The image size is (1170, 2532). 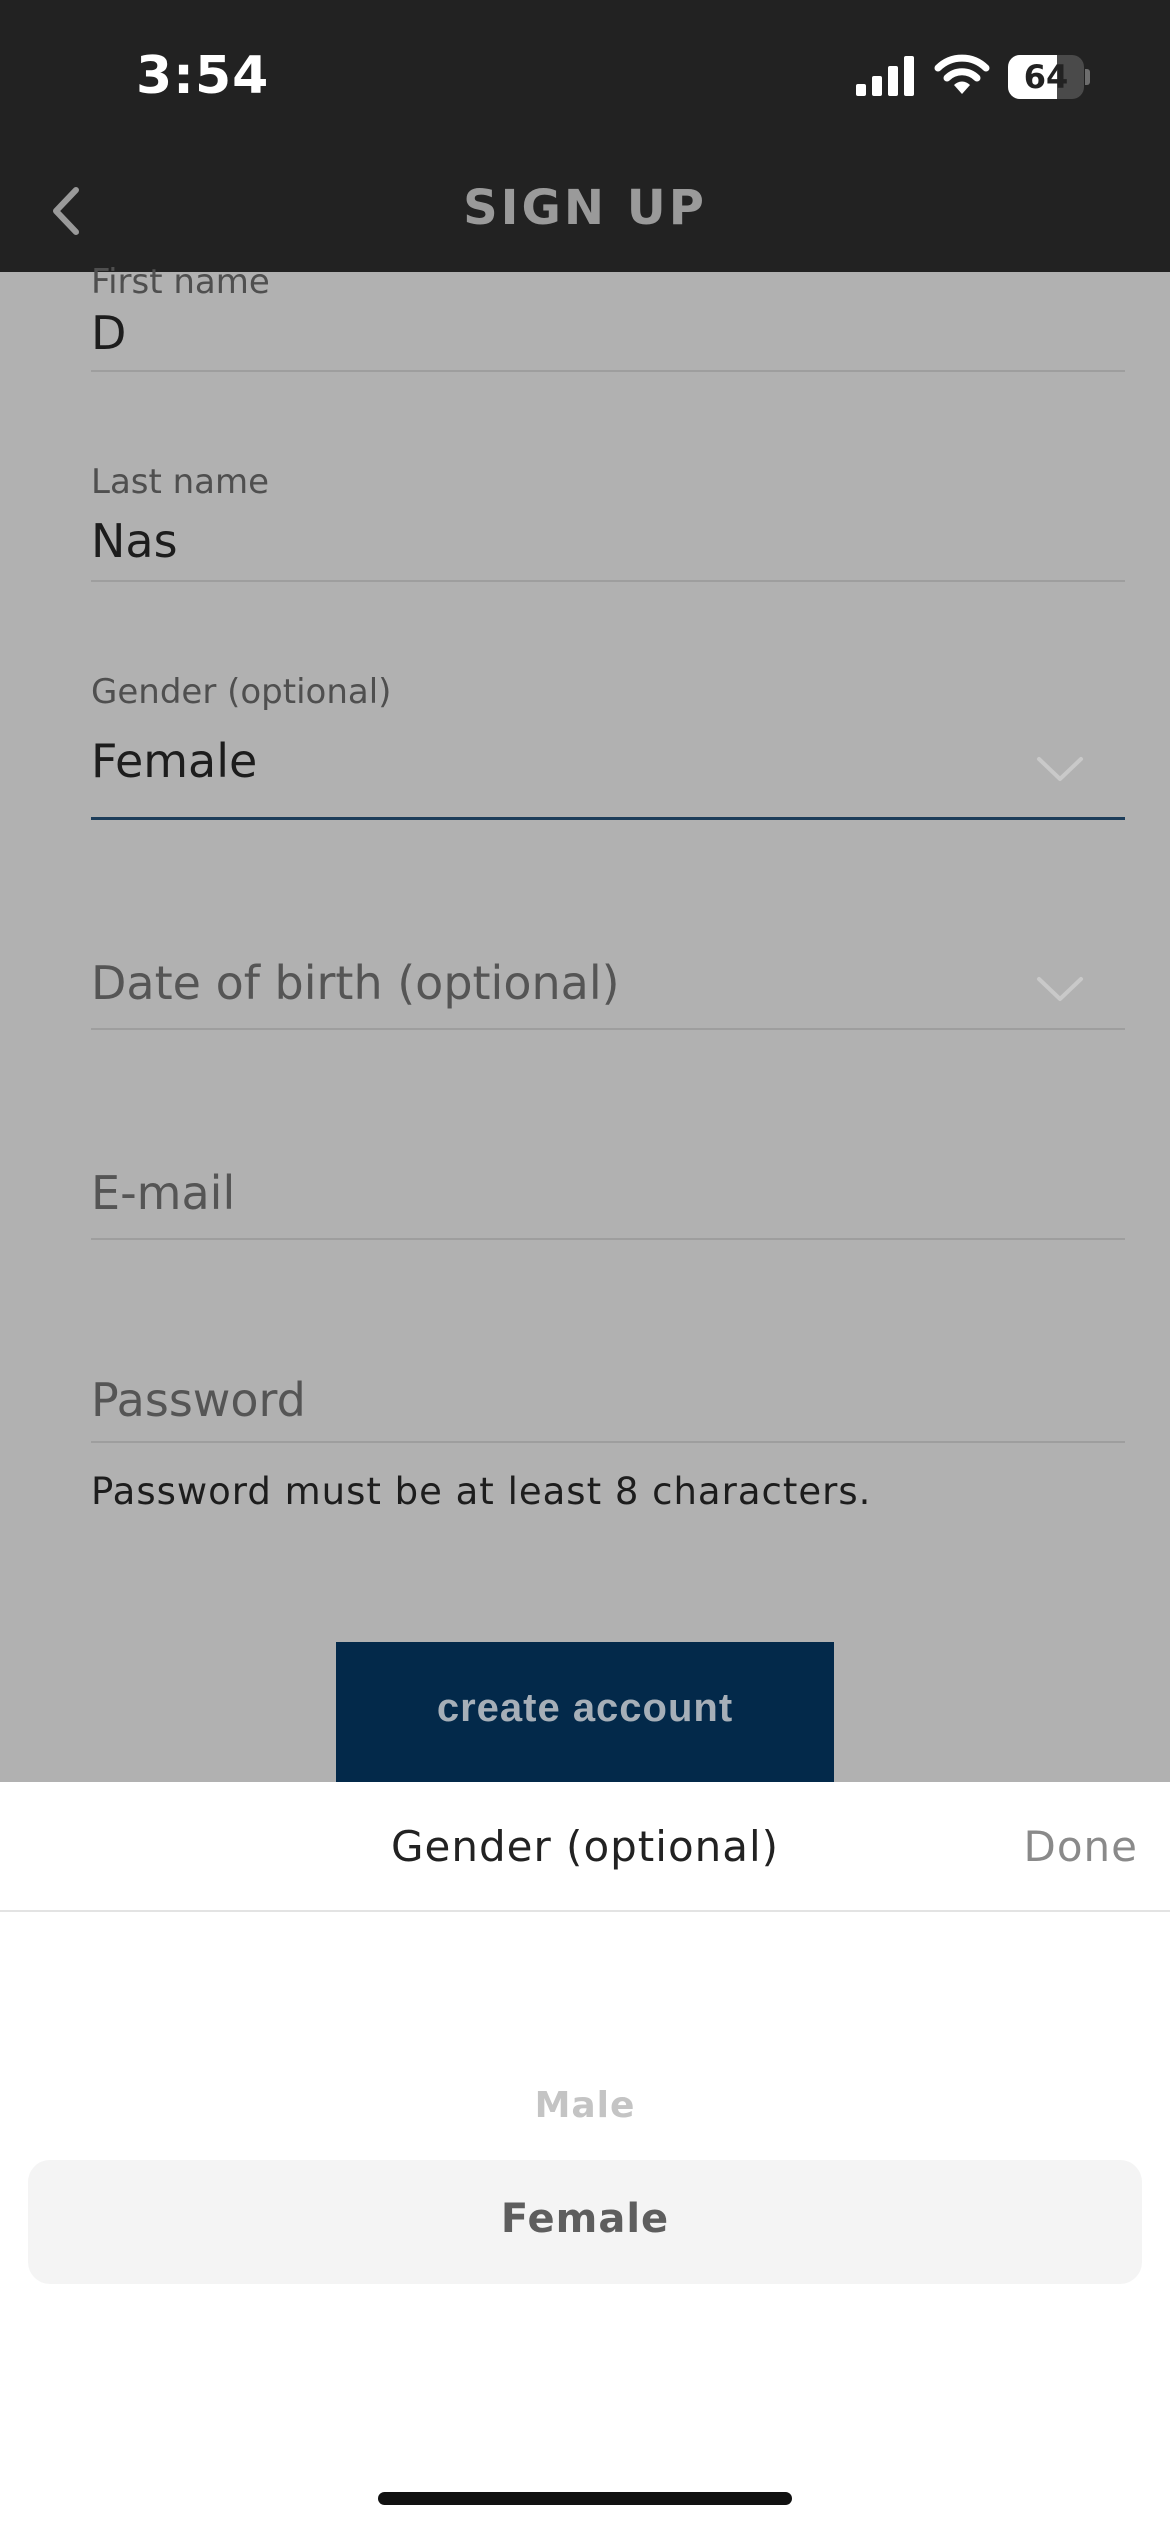 What do you see at coordinates (608, 317) in the screenshot?
I see `first-name-field: First name D` at bounding box center [608, 317].